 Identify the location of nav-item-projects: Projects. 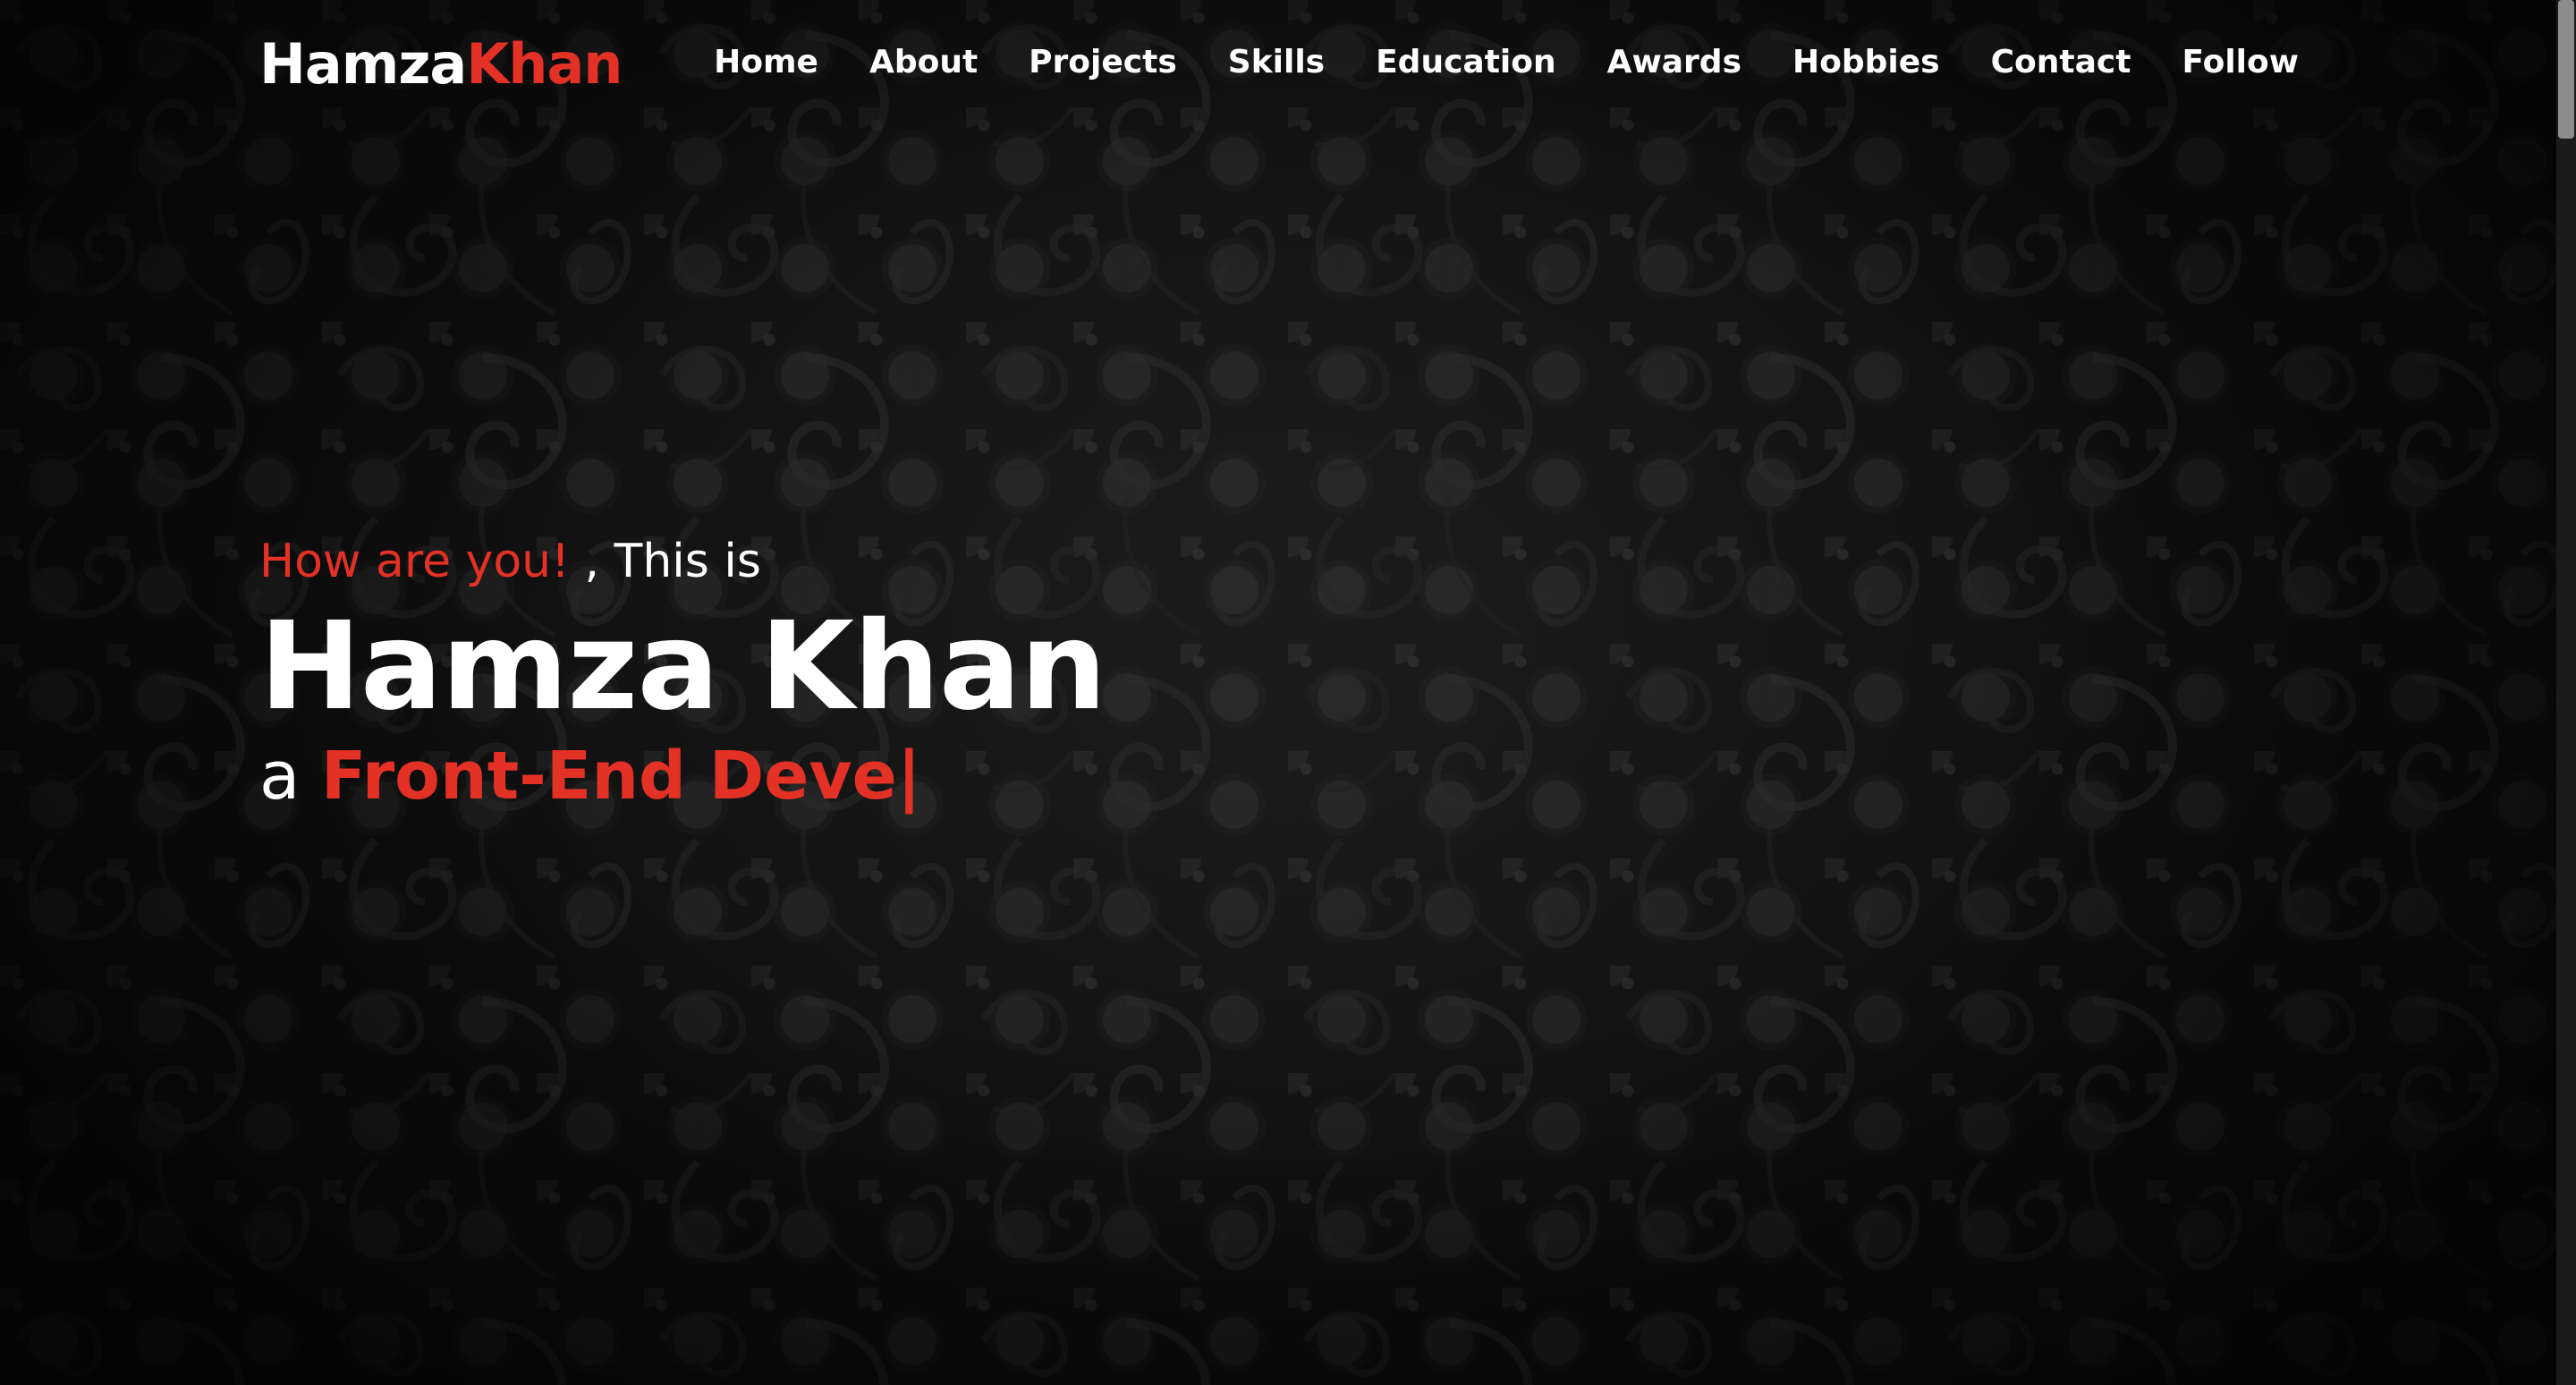
(1103, 62).